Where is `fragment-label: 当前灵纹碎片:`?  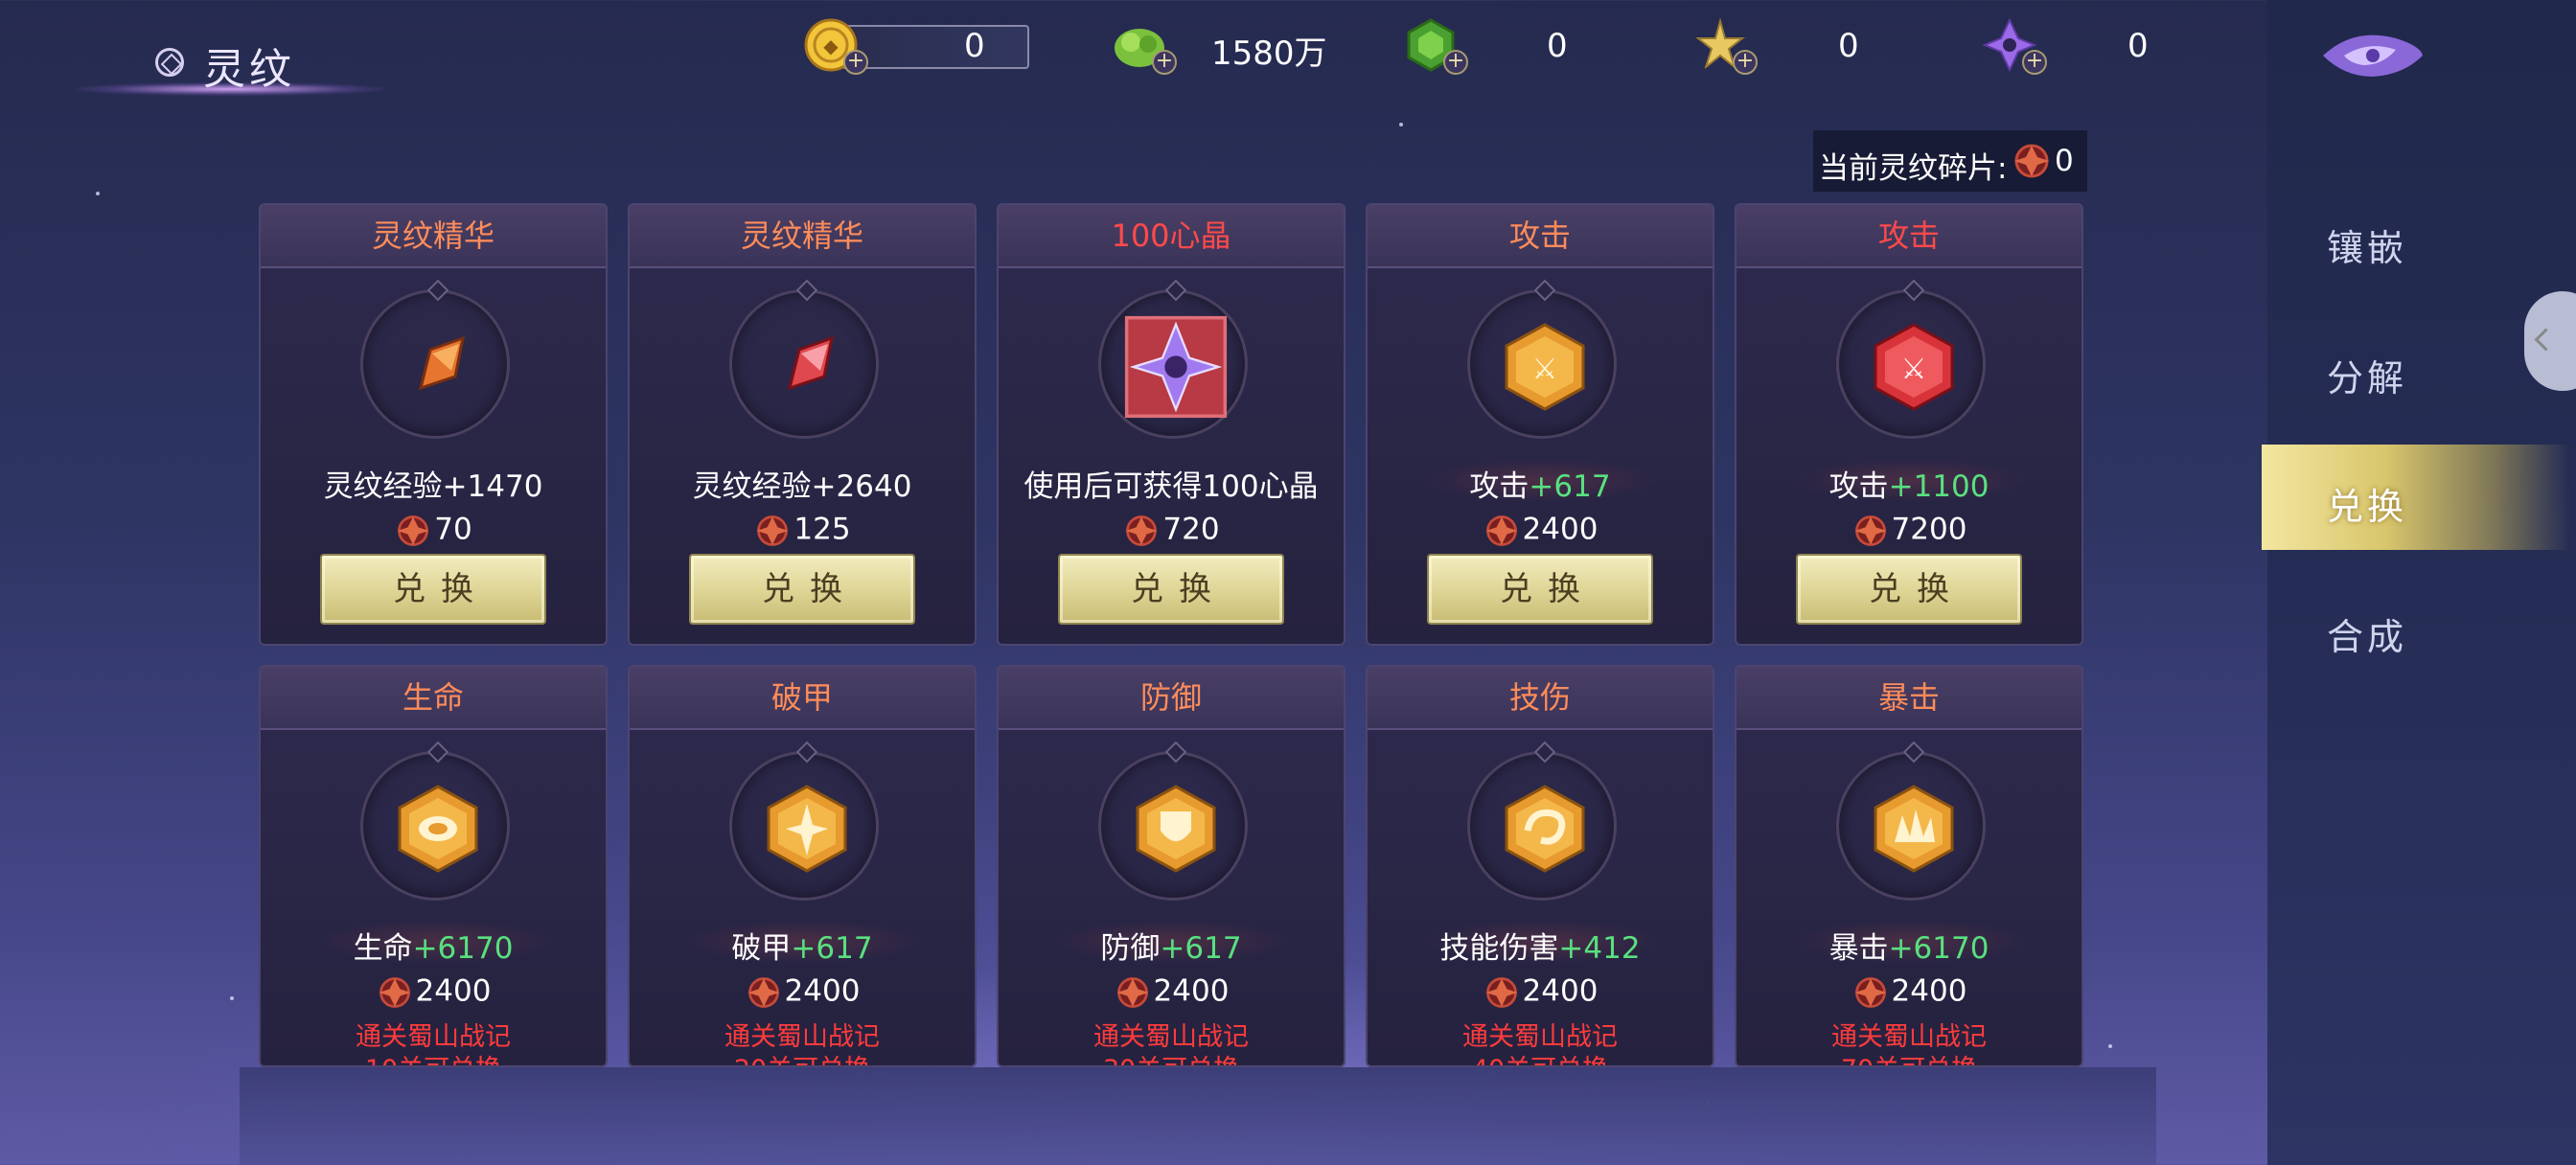
fragment-label: 当前灵纹碎片: is located at coordinates (1913, 168).